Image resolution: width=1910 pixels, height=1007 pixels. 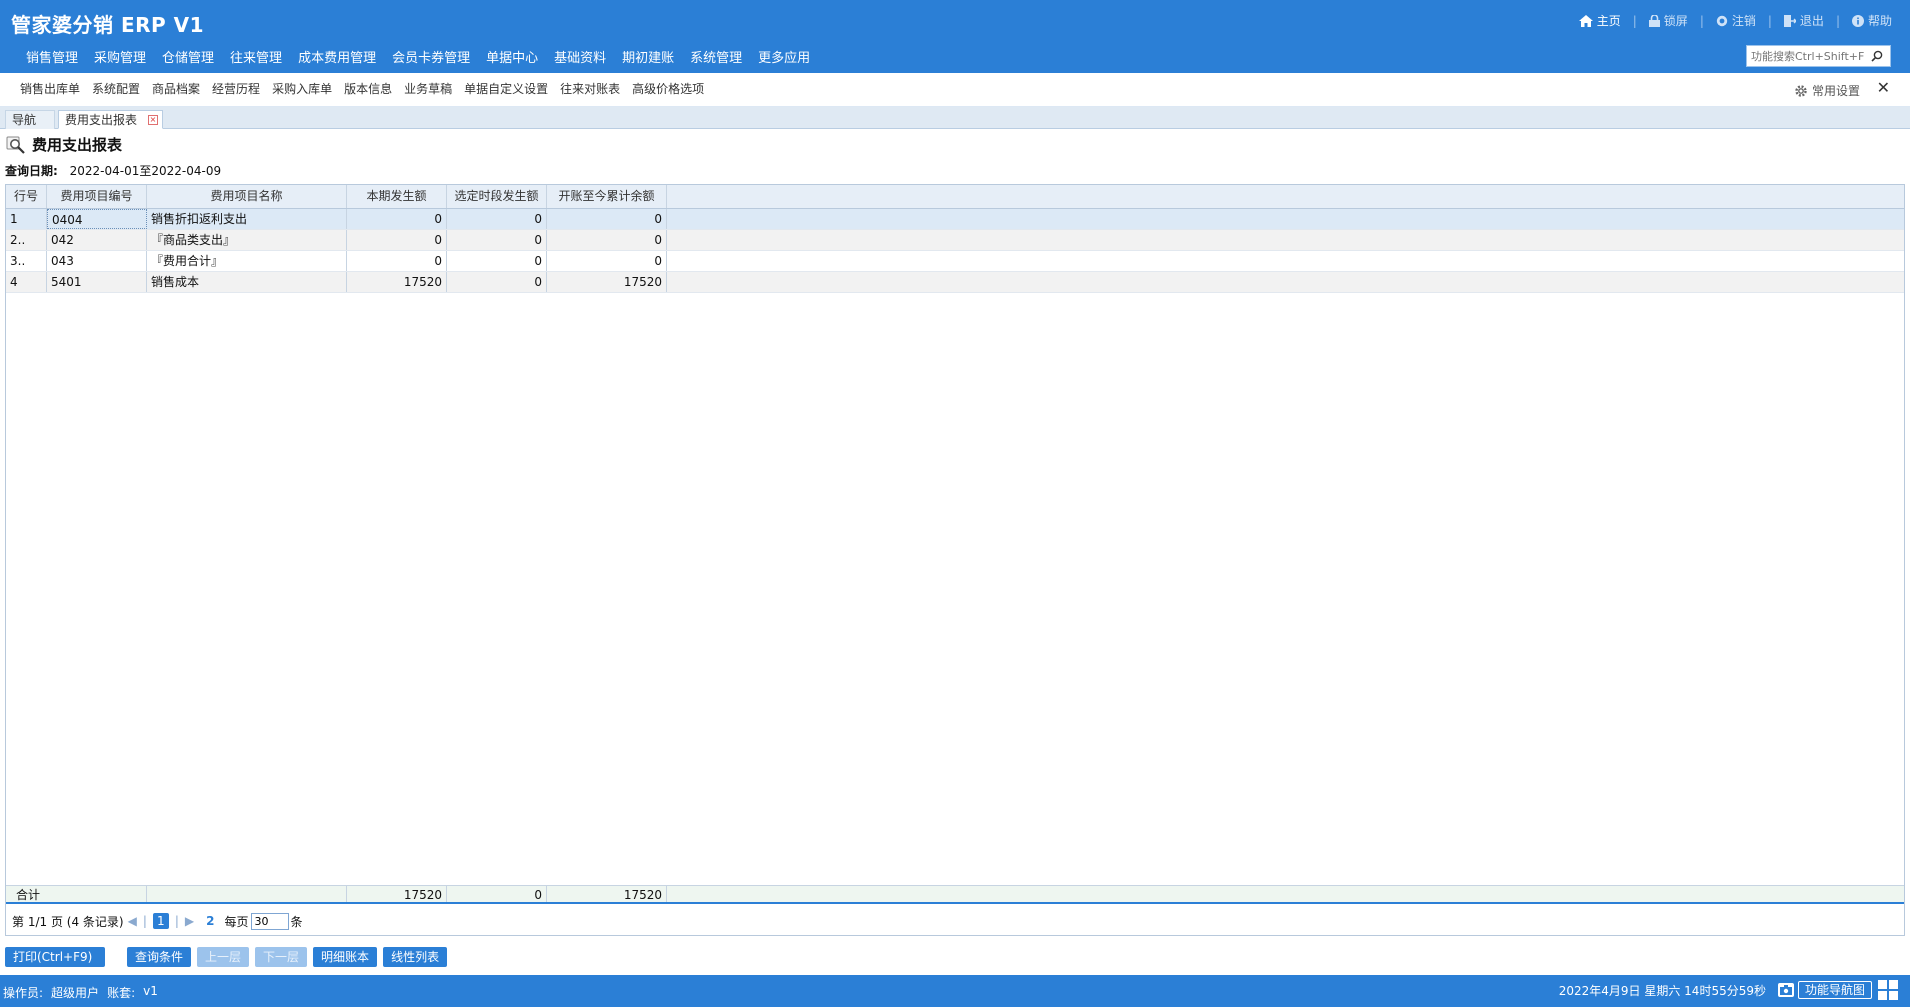 What do you see at coordinates (247, 261) in the screenshot?
I see `item-name: 『费用合计』` at bounding box center [247, 261].